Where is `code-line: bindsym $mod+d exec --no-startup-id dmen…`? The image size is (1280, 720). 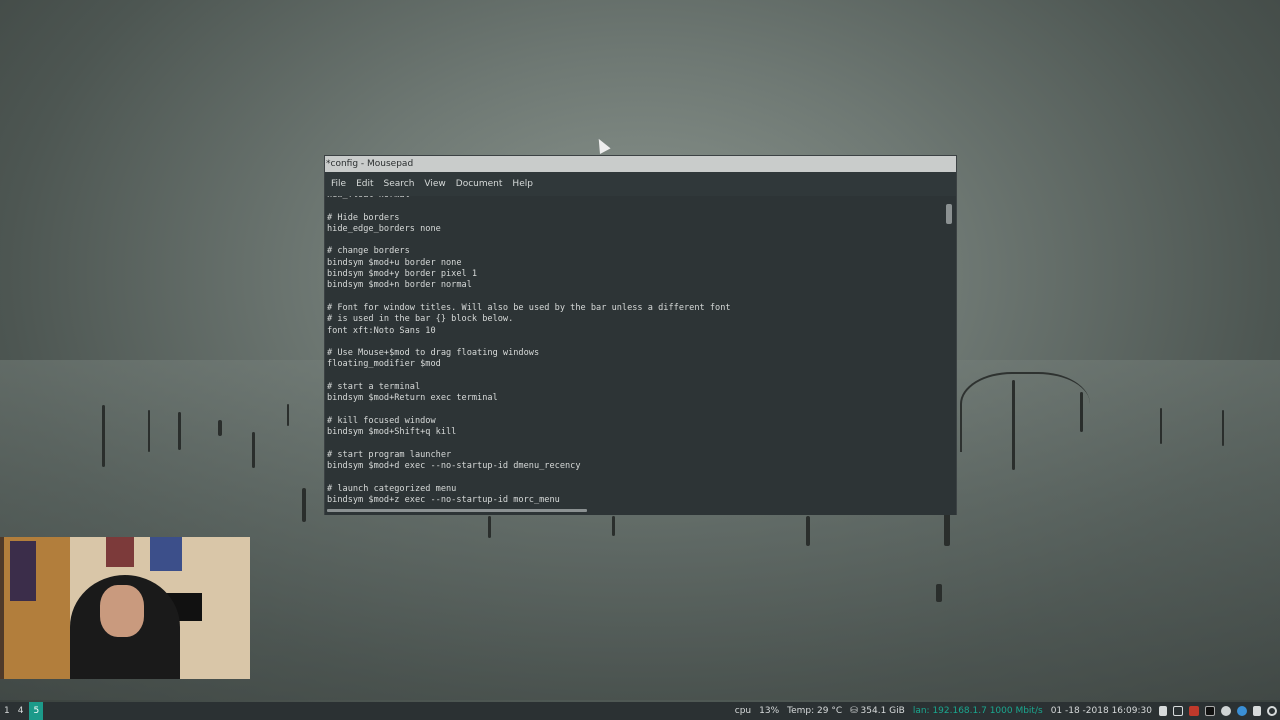 code-line: bindsym $mod+d exec --no-startup-id dmen… is located at coordinates (529, 466).